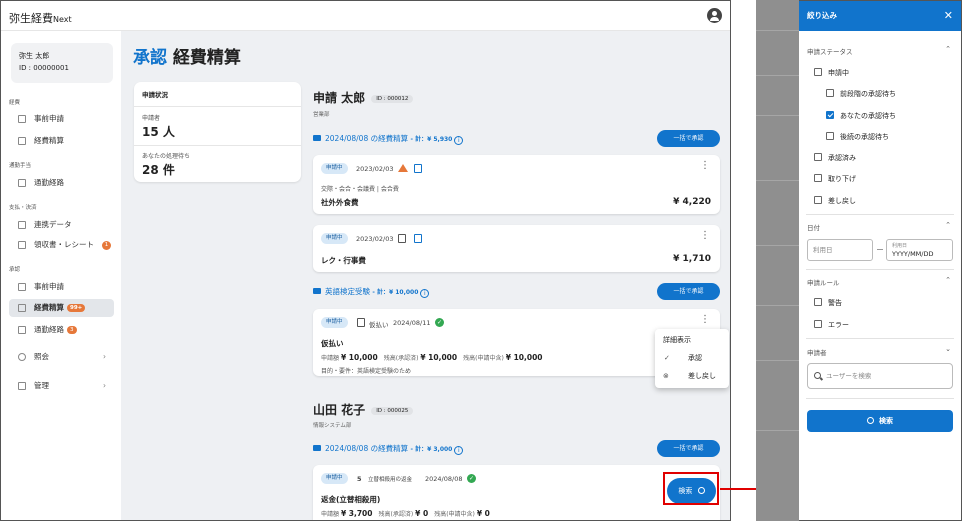 This screenshot has width=962, height=521. What do you see at coordinates (61, 245) in the screenshot?
I see `sidebar-item-receipts: 領収書・レシート 1` at bounding box center [61, 245].